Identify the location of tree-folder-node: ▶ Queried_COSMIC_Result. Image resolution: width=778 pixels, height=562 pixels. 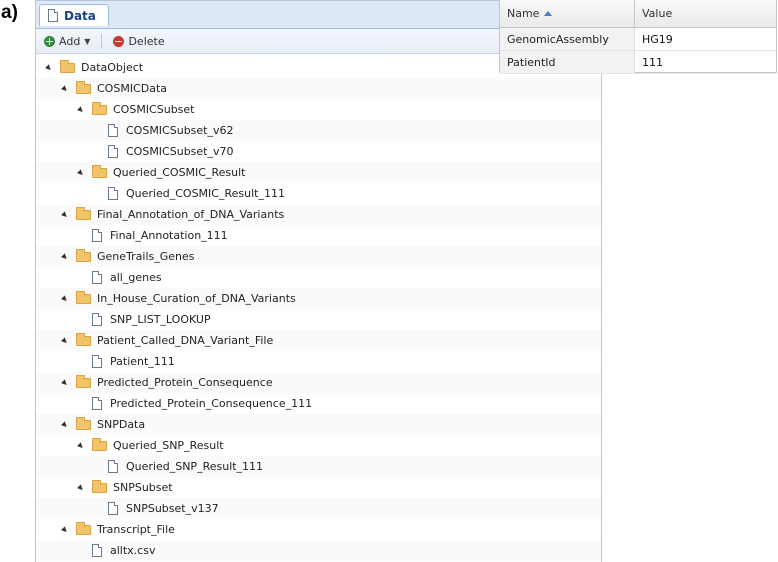
(318, 172).